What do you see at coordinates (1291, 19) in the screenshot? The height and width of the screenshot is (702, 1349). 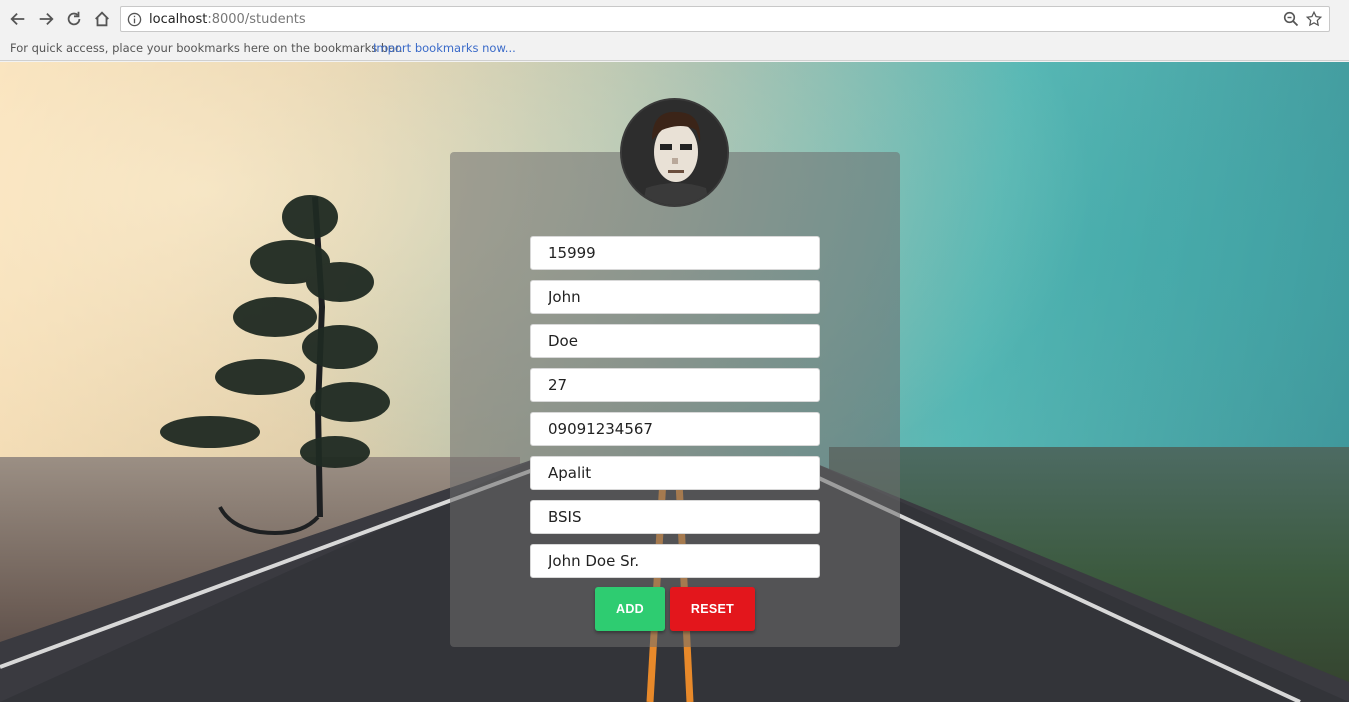 I see `zoom-icon` at bounding box center [1291, 19].